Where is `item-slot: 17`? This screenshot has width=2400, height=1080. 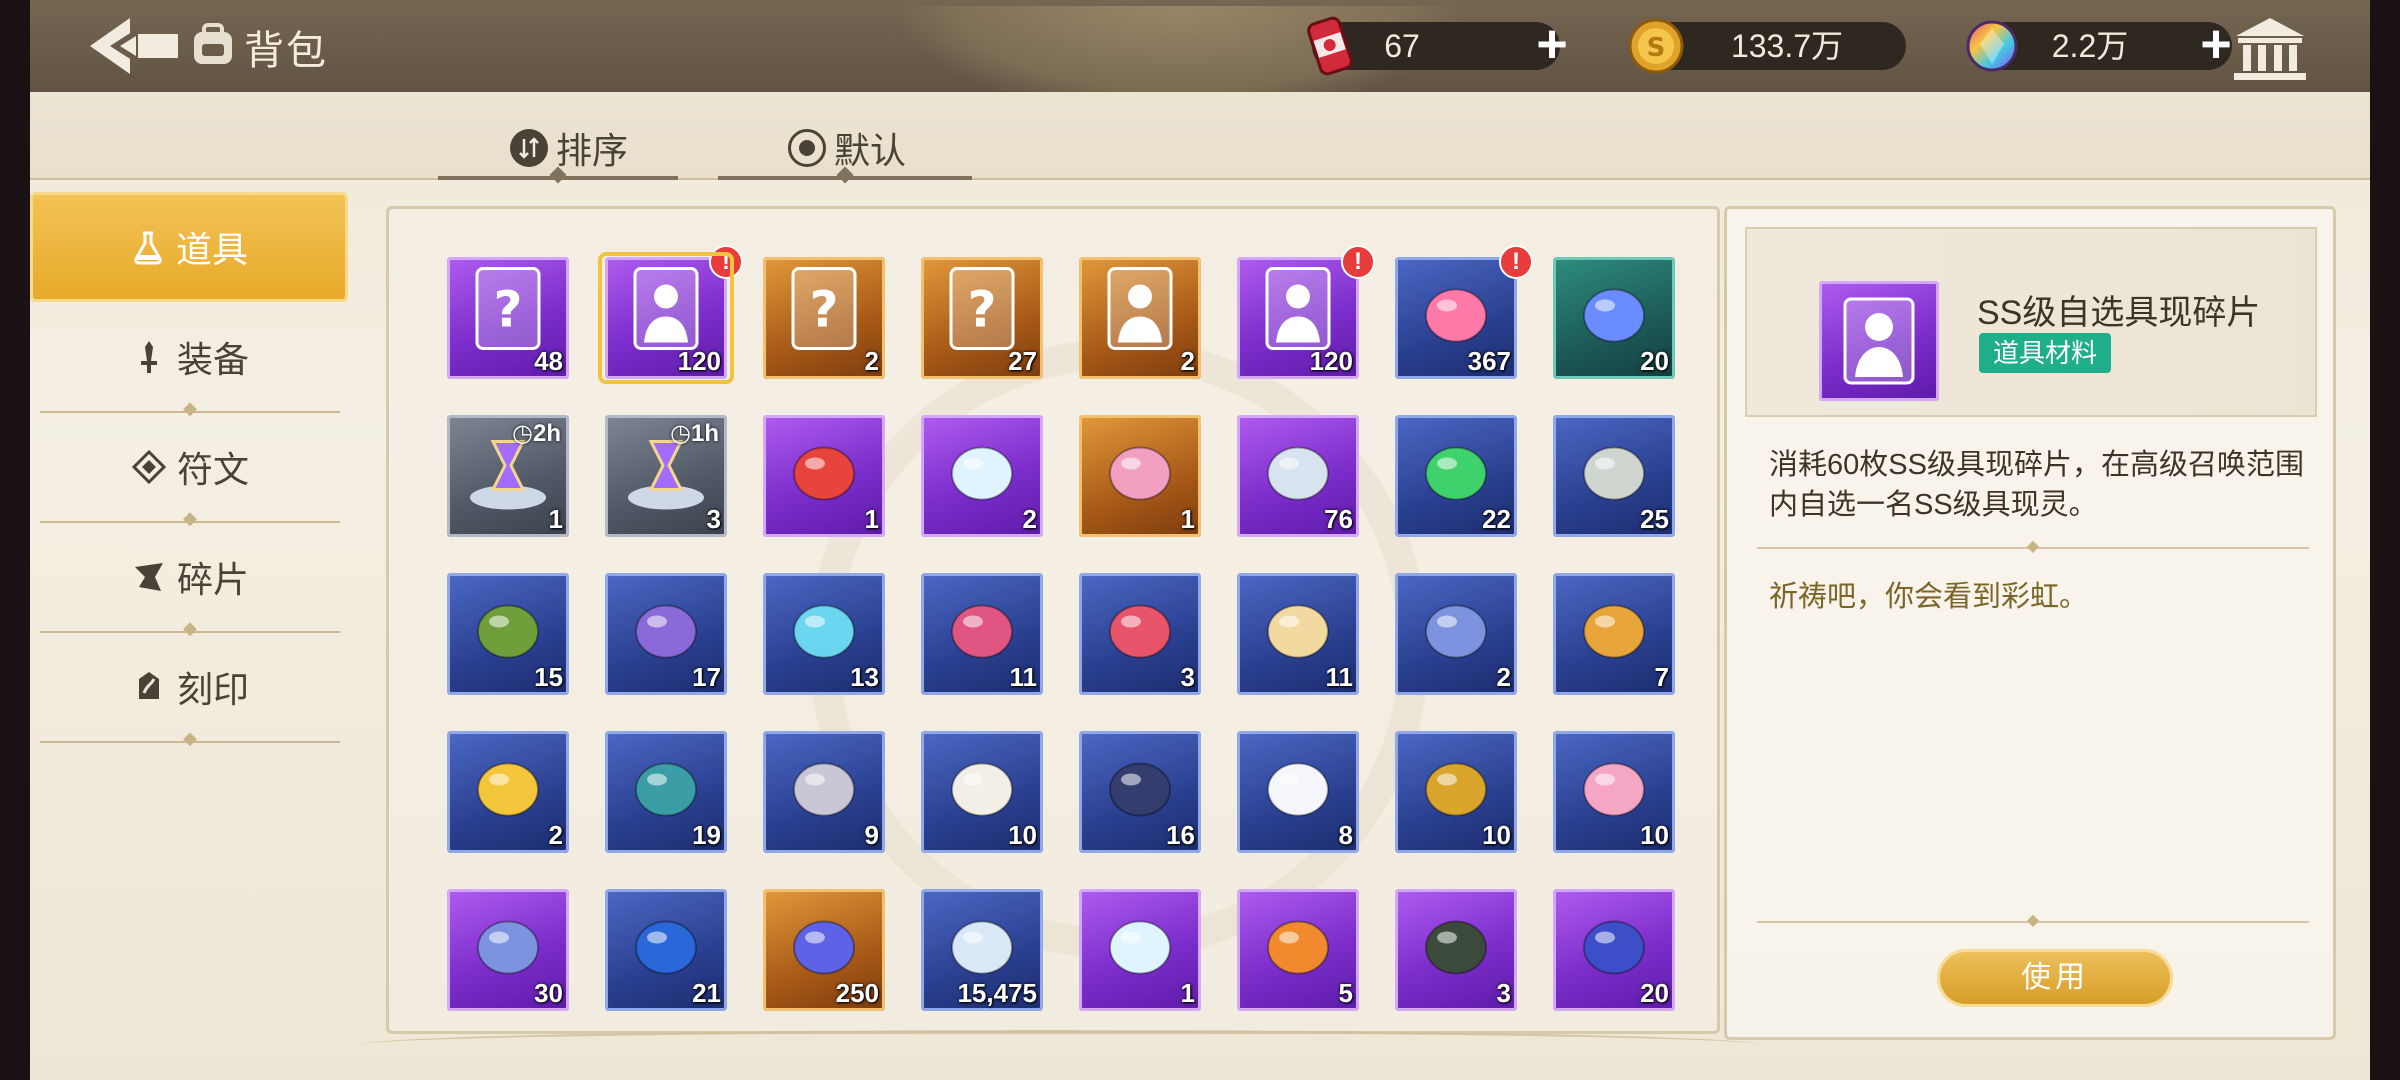
item-slot: 17 is located at coordinates (666, 634).